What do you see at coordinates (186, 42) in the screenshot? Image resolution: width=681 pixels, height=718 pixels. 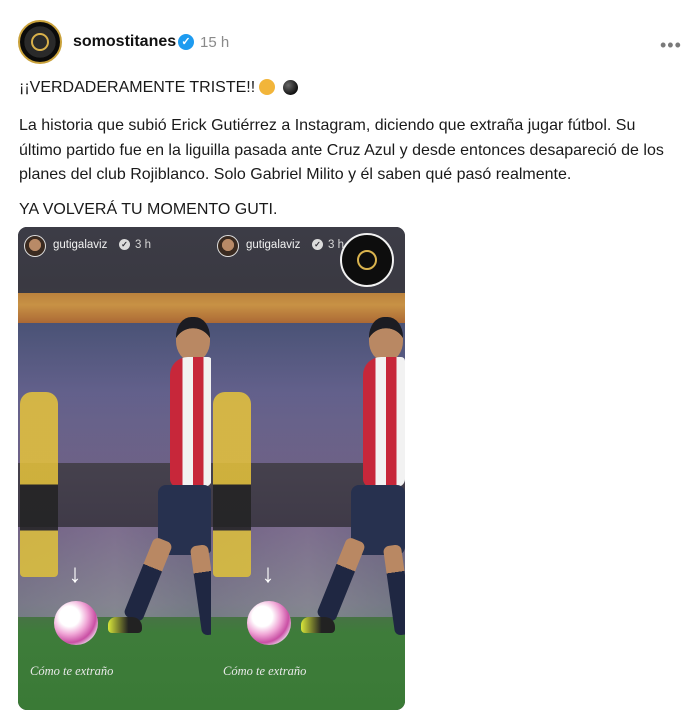 I see `verified-badge-icon: ✓` at bounding box center [186, 42].